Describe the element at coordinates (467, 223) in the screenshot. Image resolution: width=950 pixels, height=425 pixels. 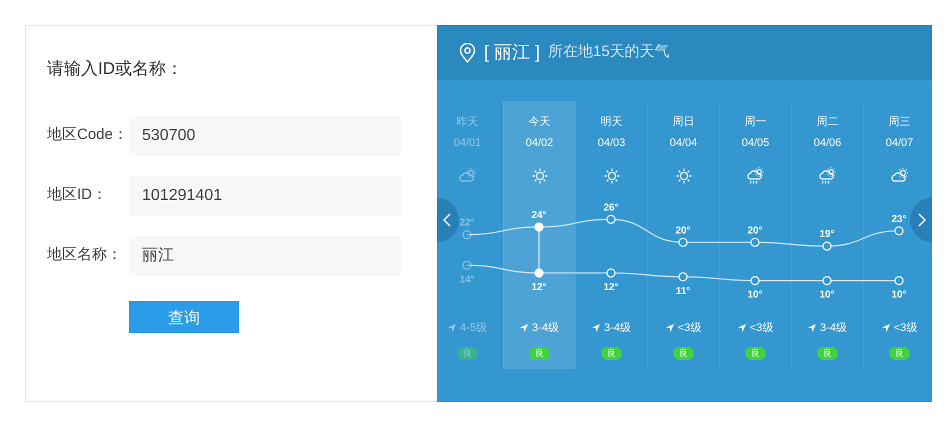
I see `temperature-label: 22°` at that location.